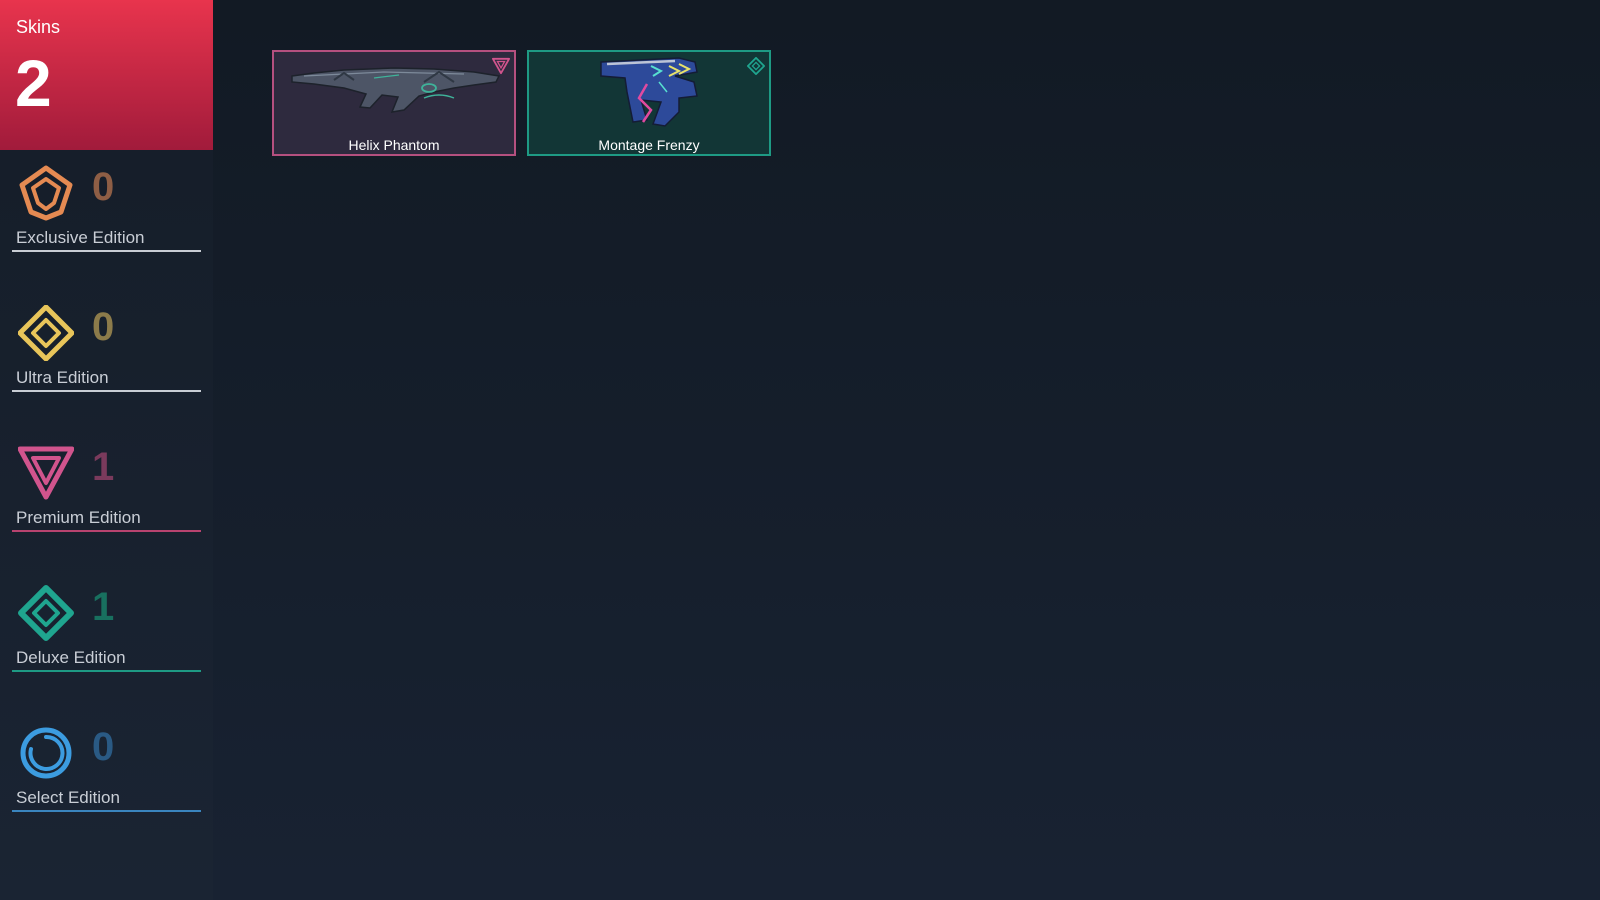 This screenshot has height=900, width=1600. Describe the element at coordinates (106, 251) in the screenshot. I see `tier-exclusive-divider` at that location.